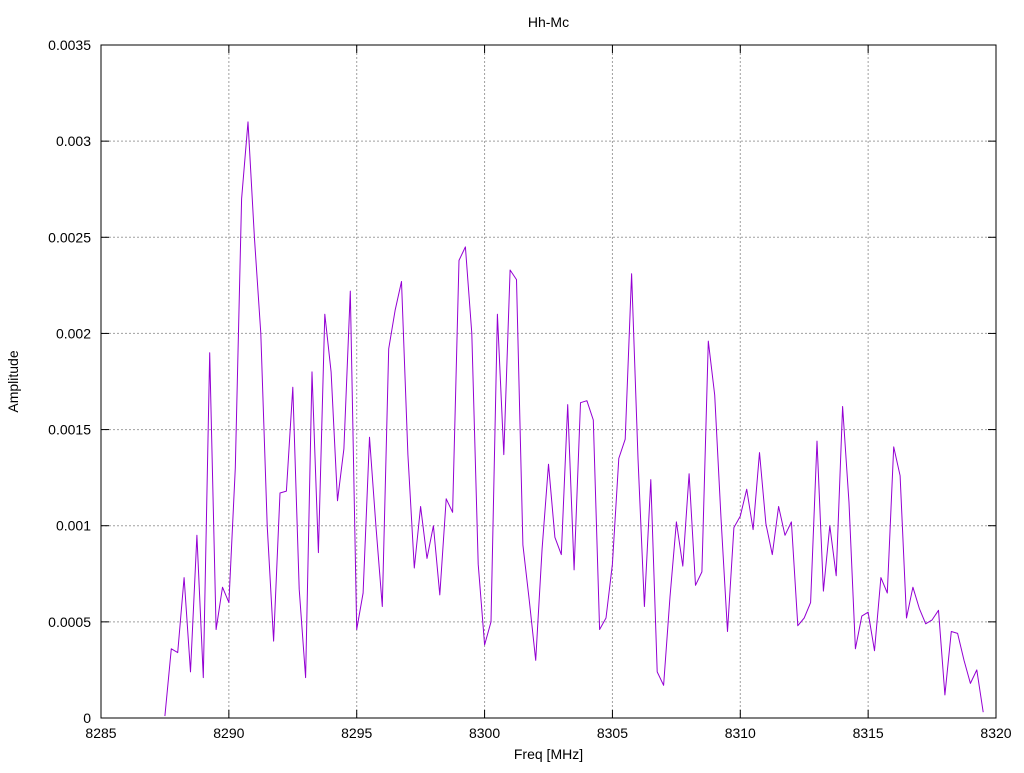  What do you see at coordinates (484, 733) in the screenshot?
I see `x-tick-label: 8300` at bounding box center [484, 733].